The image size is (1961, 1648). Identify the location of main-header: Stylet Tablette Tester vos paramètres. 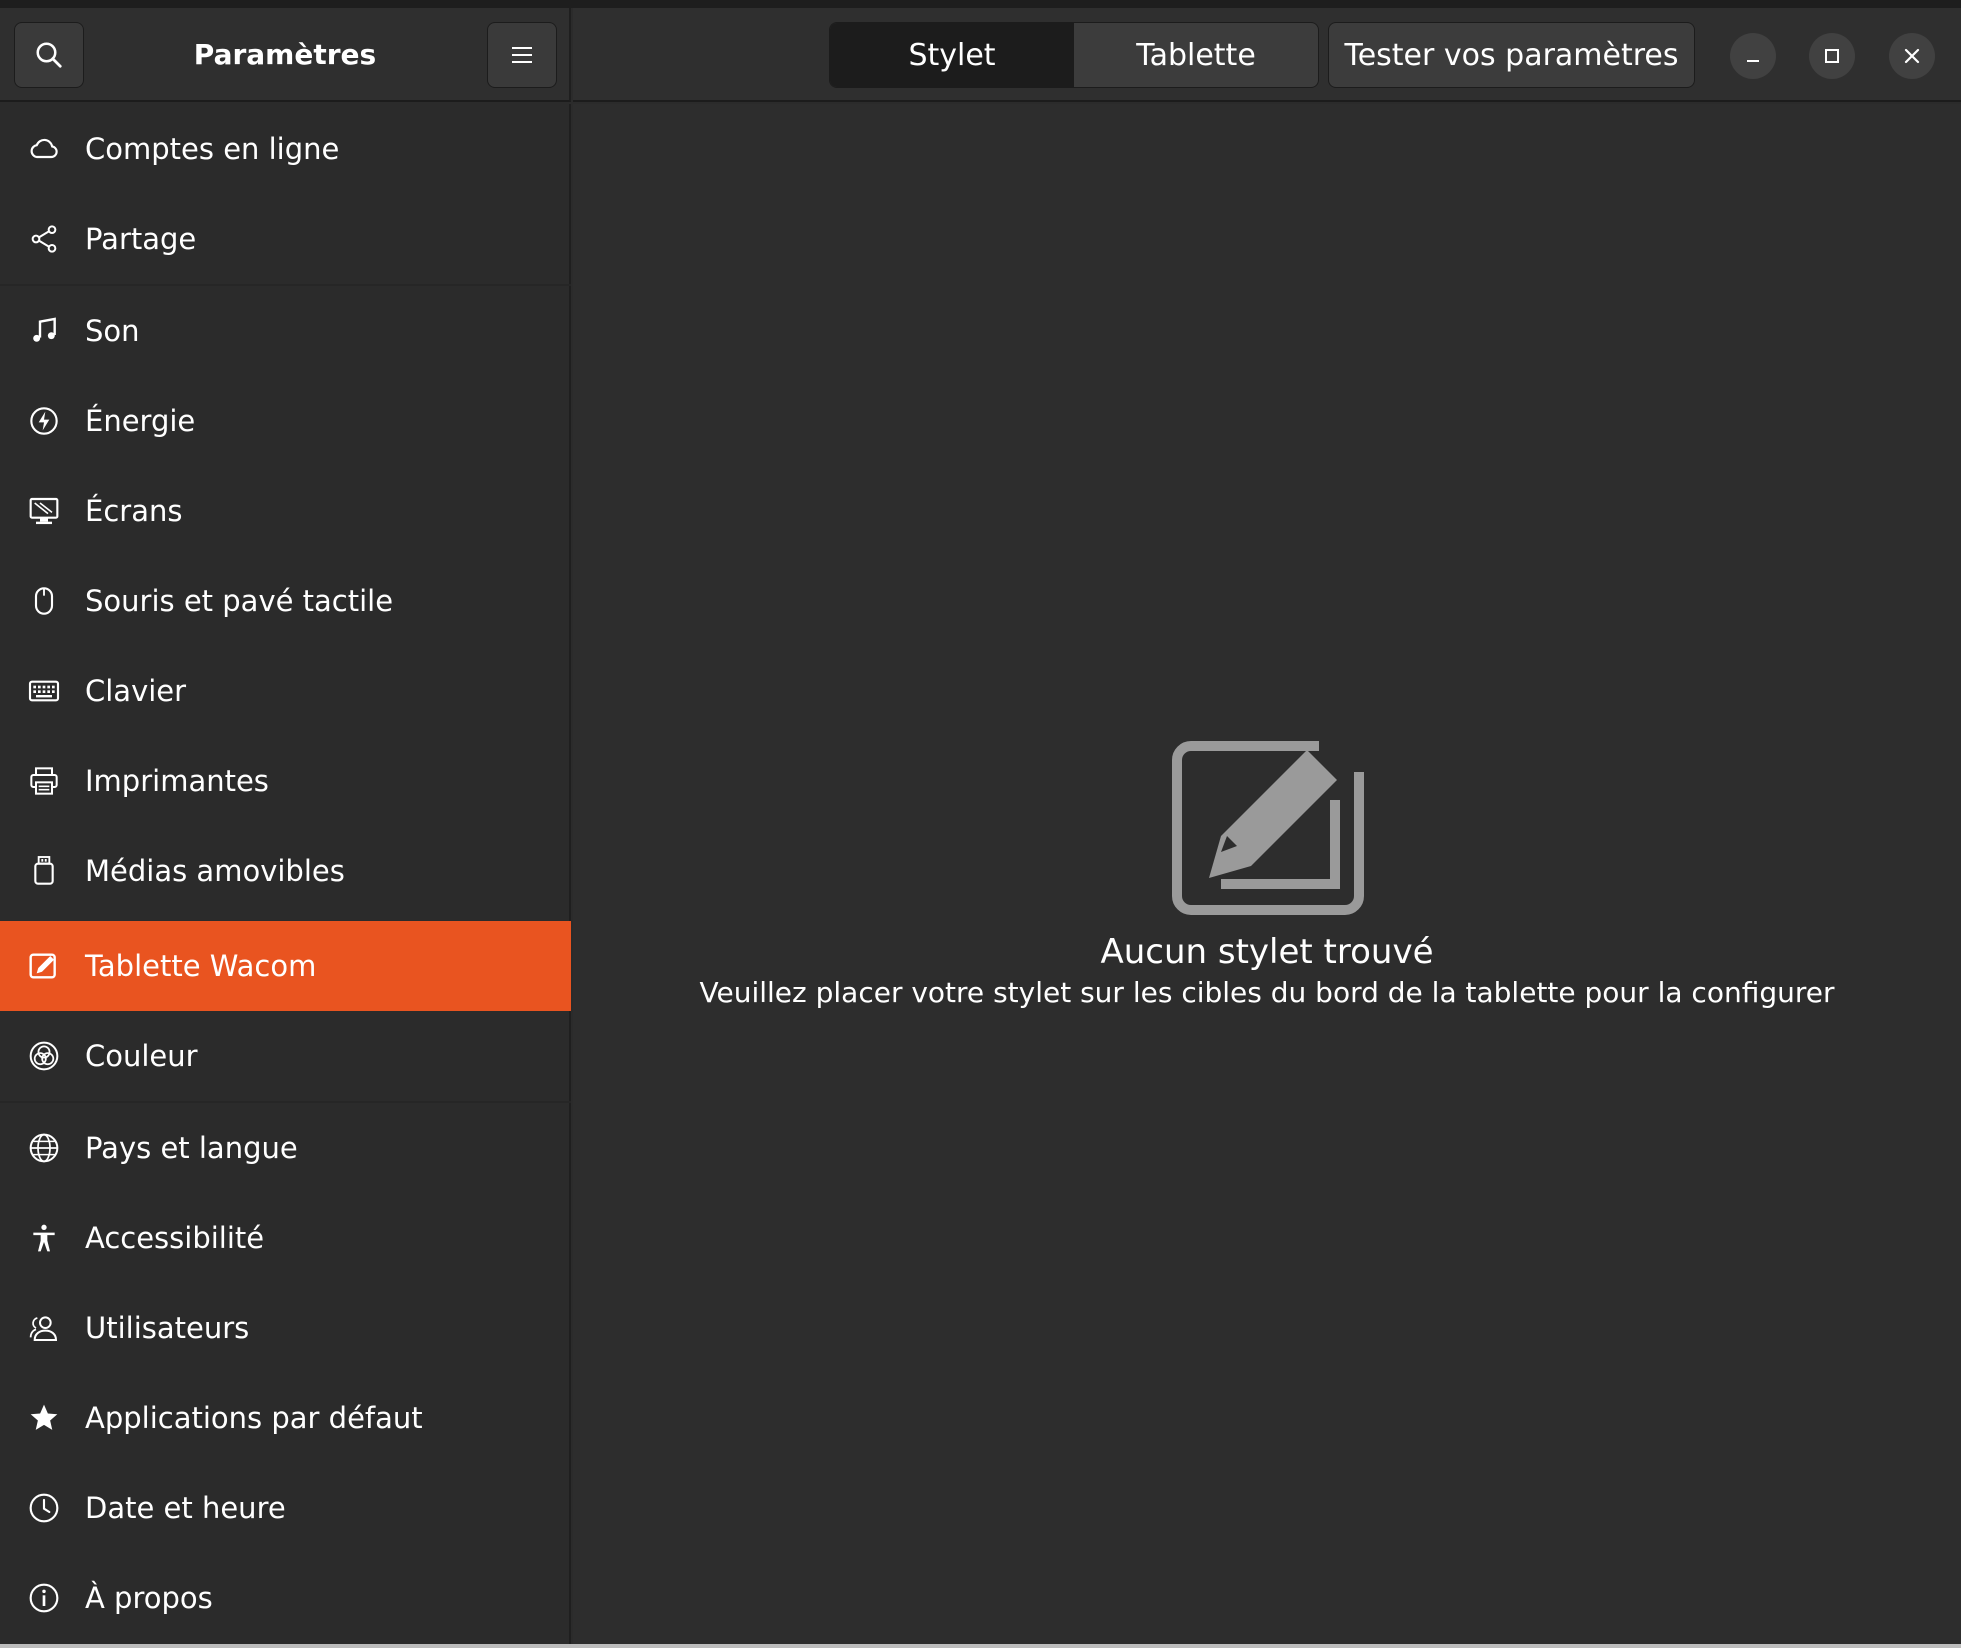
(1267, 55).